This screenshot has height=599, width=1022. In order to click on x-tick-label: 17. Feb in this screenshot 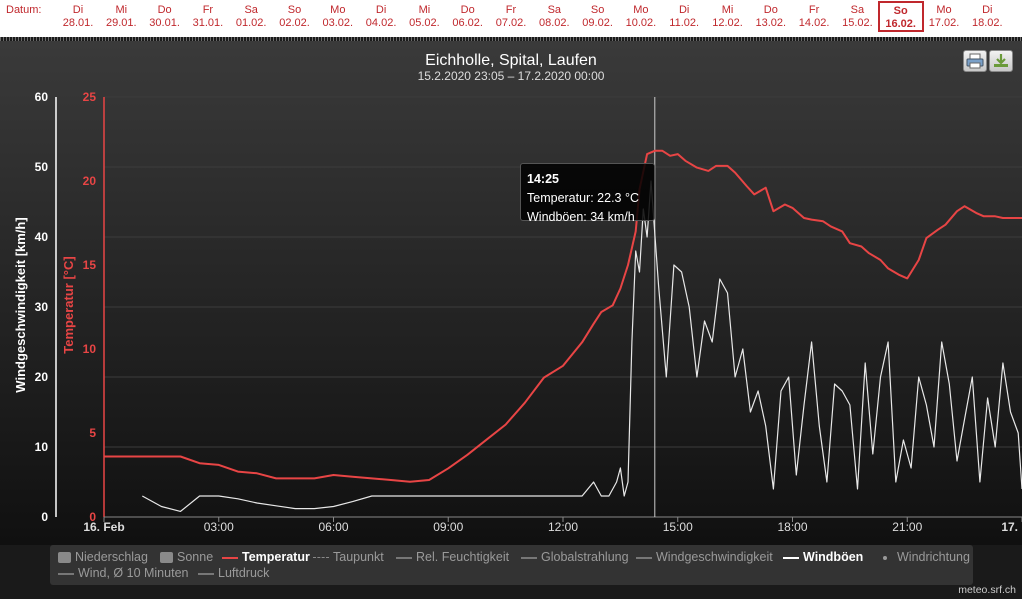, I will do `click(1011, 527)`.